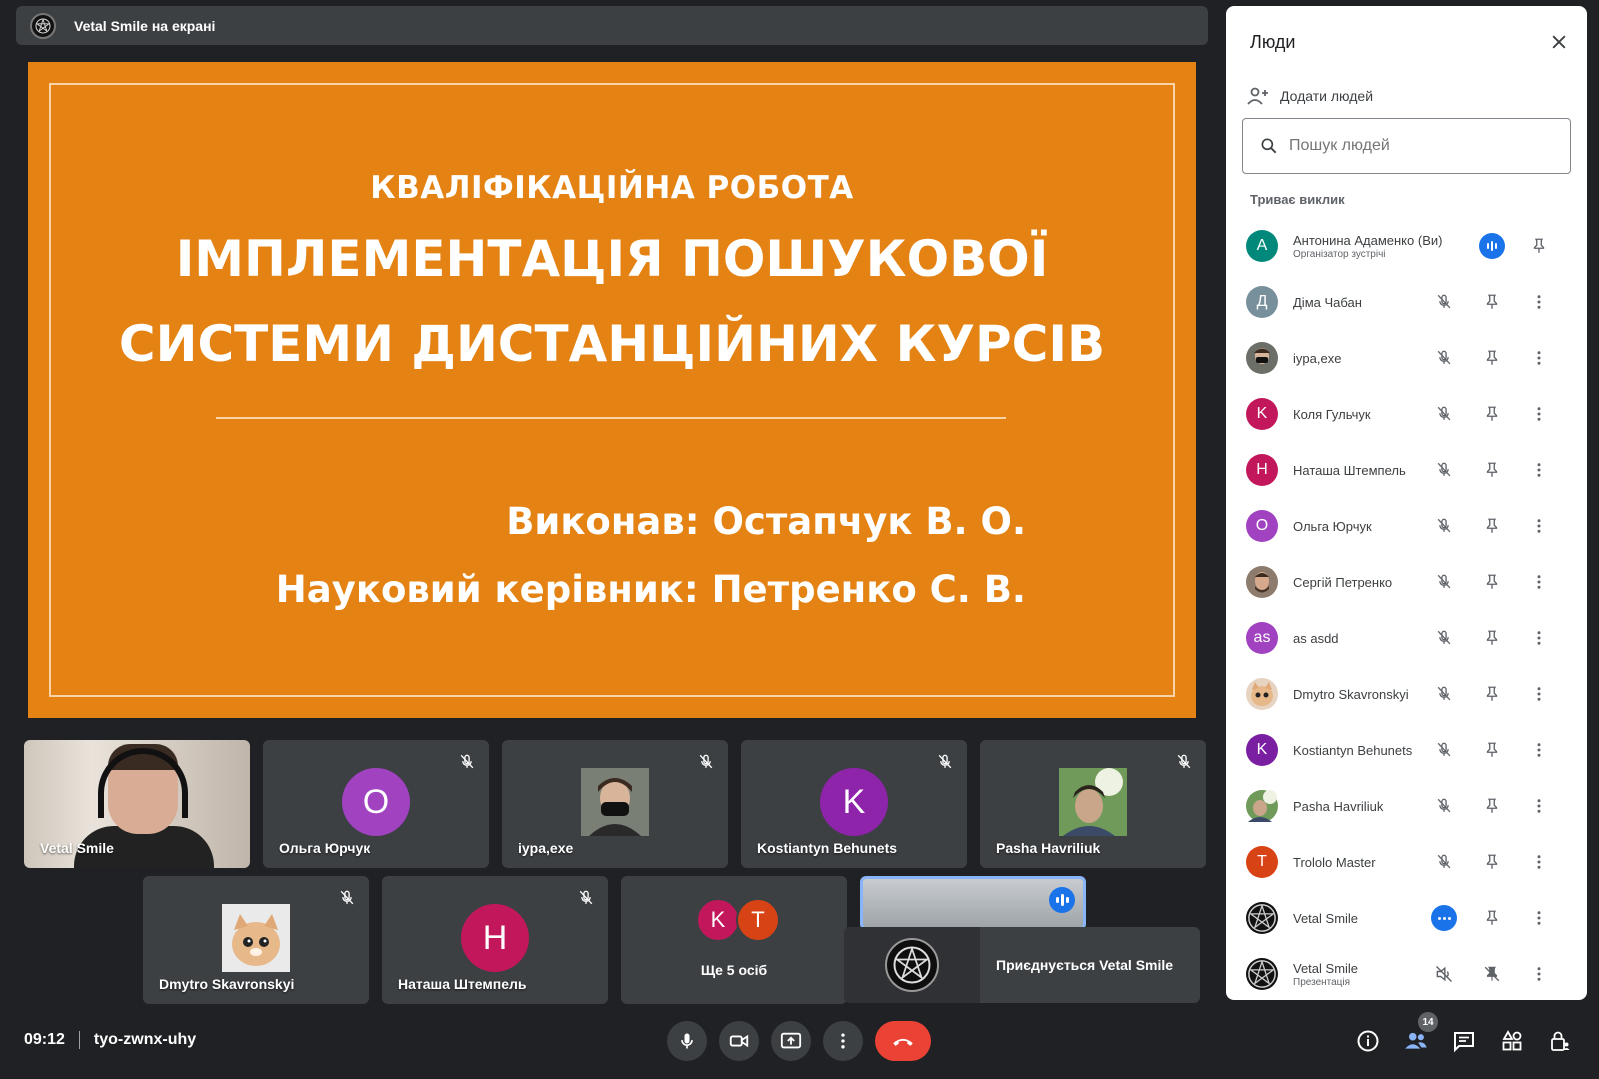 Image resolution: width=1599 pixels, height=1079 pixels. Describe the element at coordinates (973, 903) in the screenshot. I see `self-camera-tile` at that location.